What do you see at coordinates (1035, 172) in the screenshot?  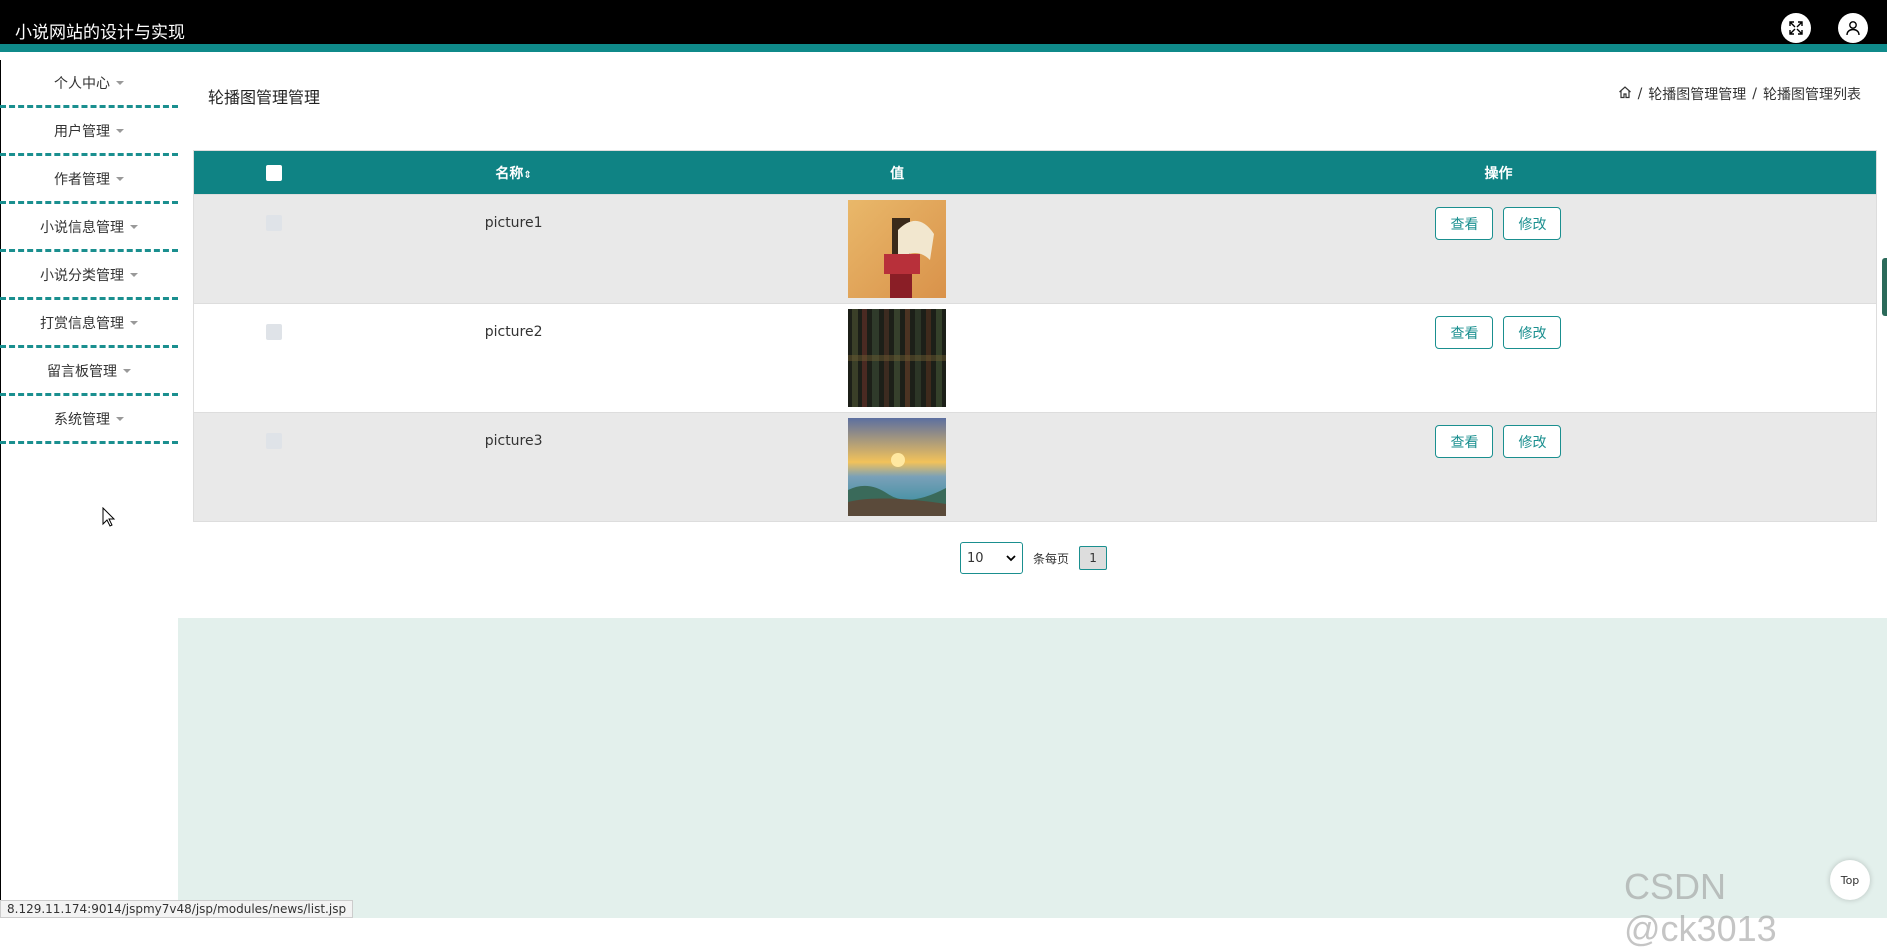 I see `table-header: 名称⇕ 值 操作` at bounding box center [1035, 172].